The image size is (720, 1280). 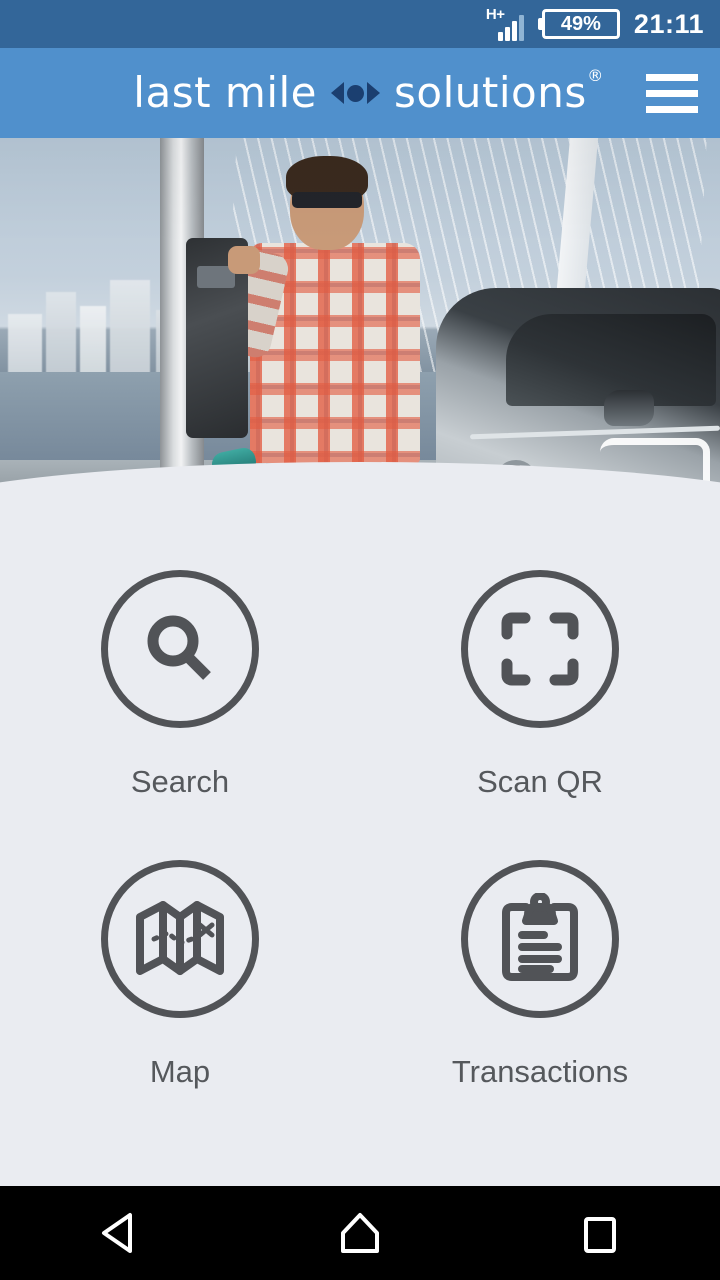 I want to click on nav-back-button, so click(x=120, y=1233).